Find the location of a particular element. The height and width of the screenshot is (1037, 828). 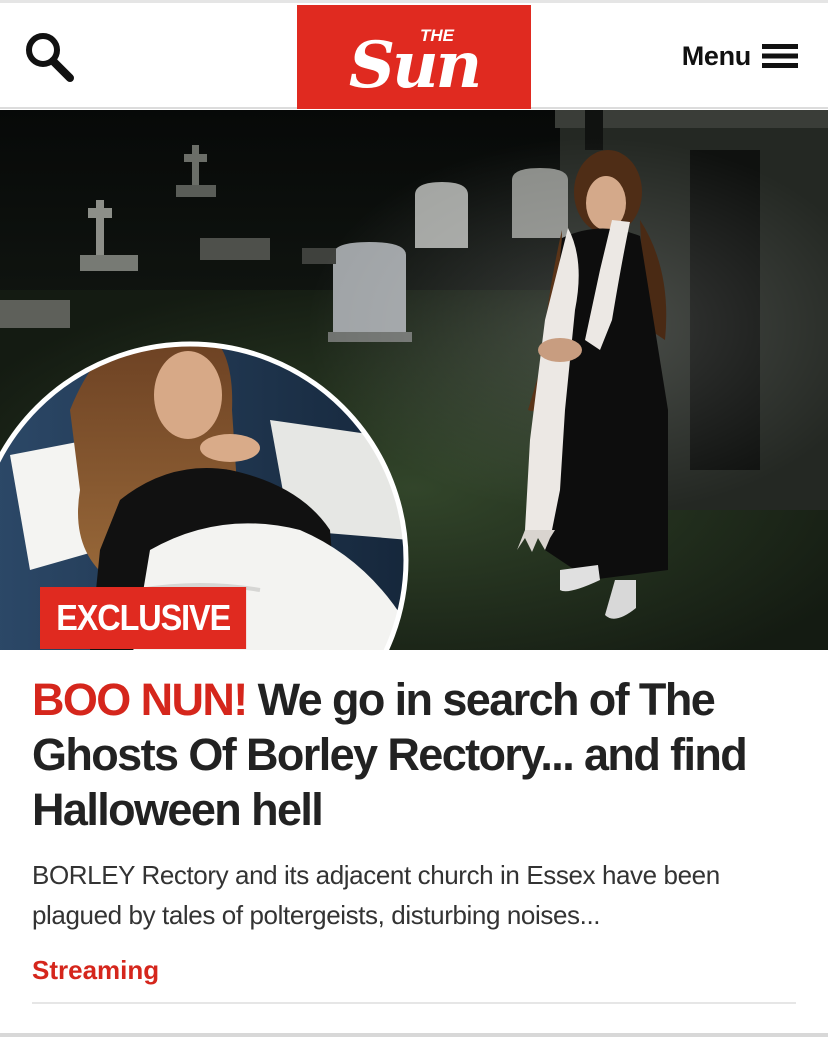

search-button is located at coordinates (50, 56).